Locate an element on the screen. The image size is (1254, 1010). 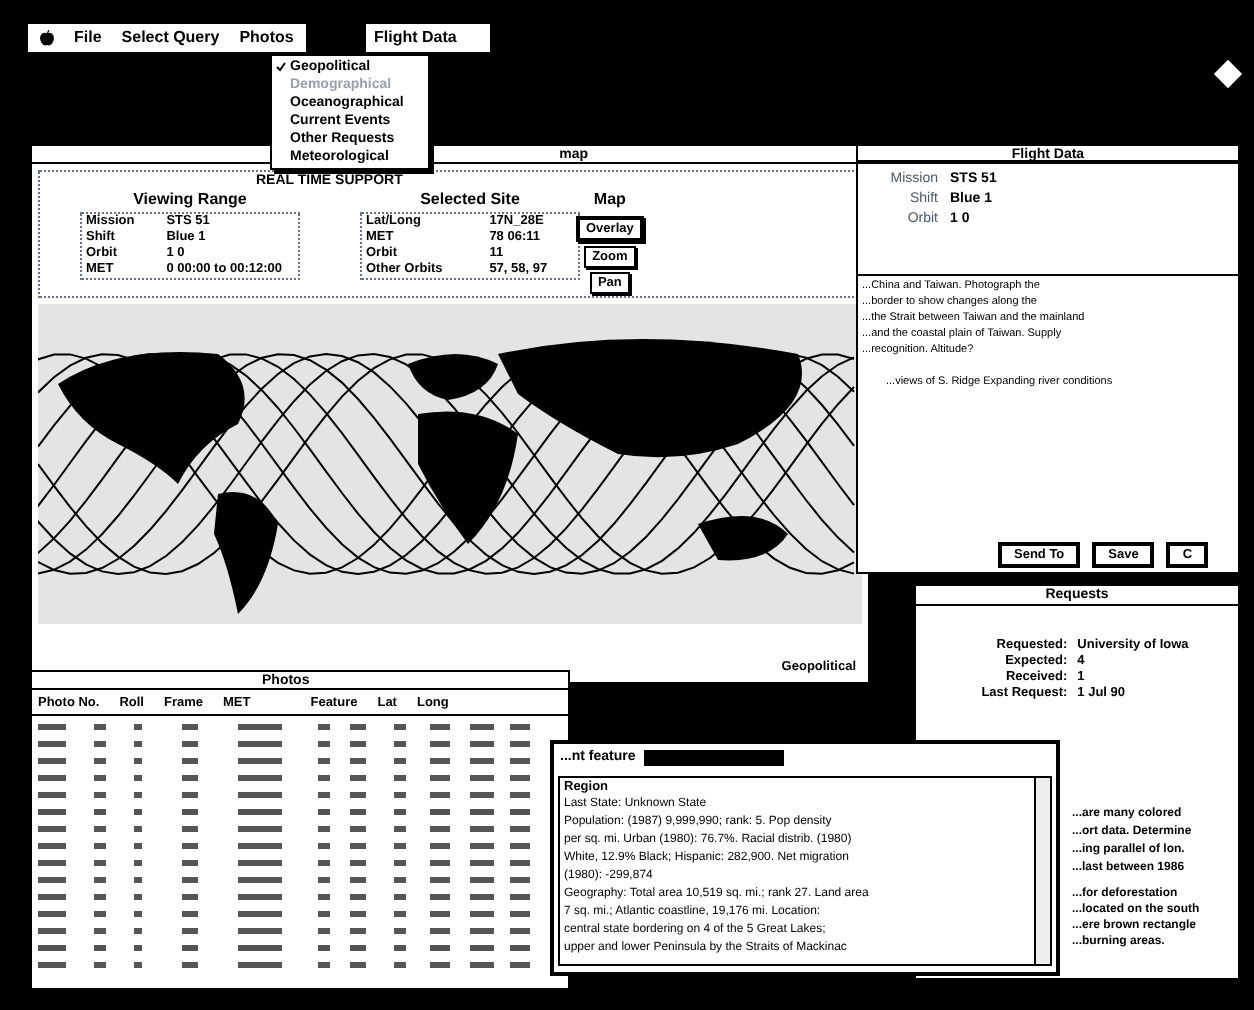
section-title: Selected Site is located at coordinates (470, 200).